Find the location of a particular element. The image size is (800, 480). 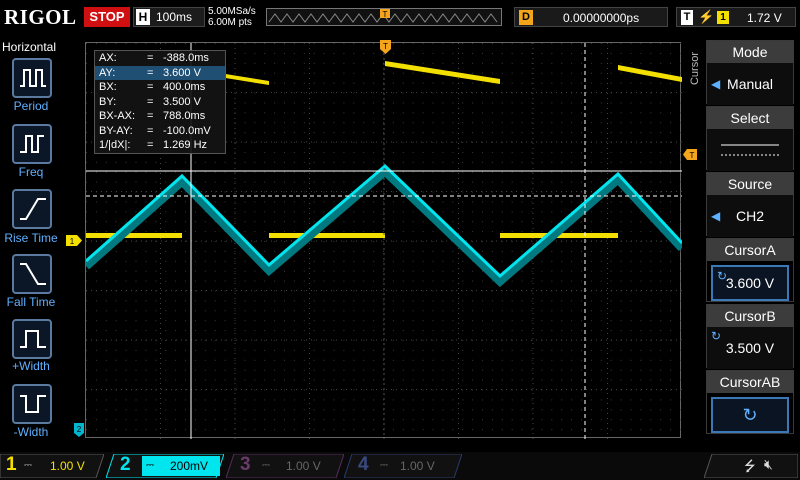

ch1-number: 1 is located at coordinates (11, 464).